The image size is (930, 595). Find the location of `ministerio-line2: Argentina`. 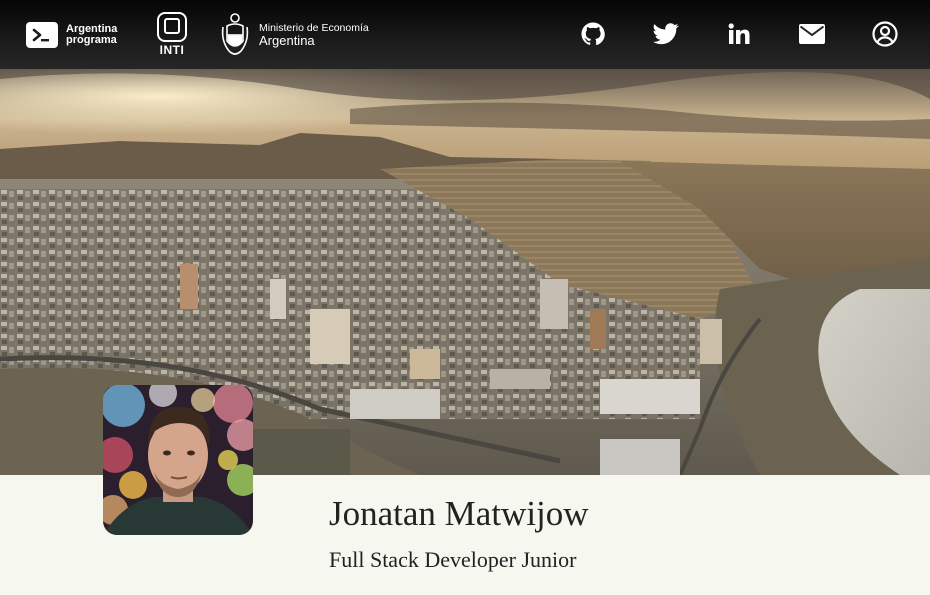

ministerio-line2: Argentina is located at coordinates (287, 40).